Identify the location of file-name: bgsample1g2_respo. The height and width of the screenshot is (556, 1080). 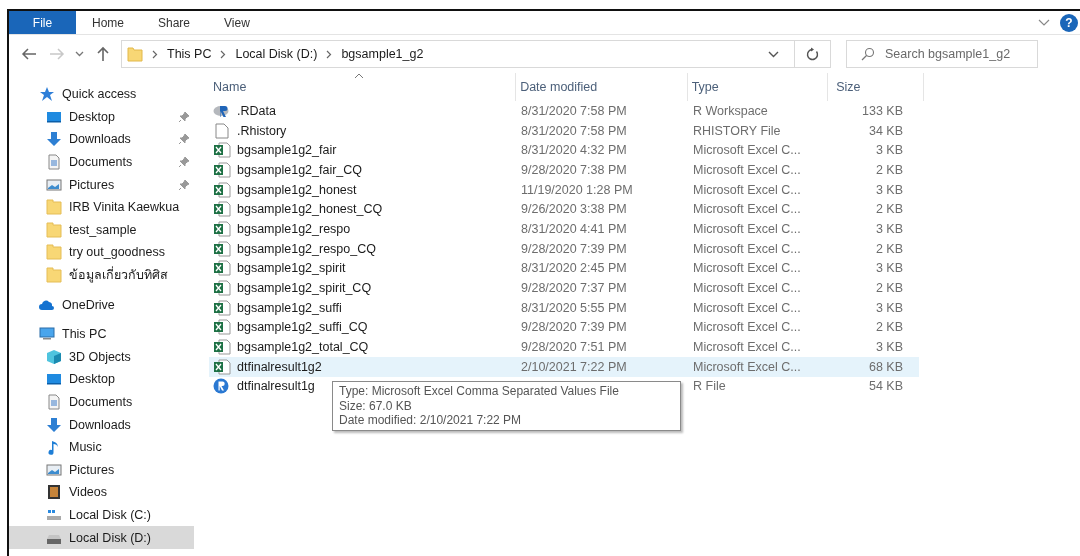
(294, 228).